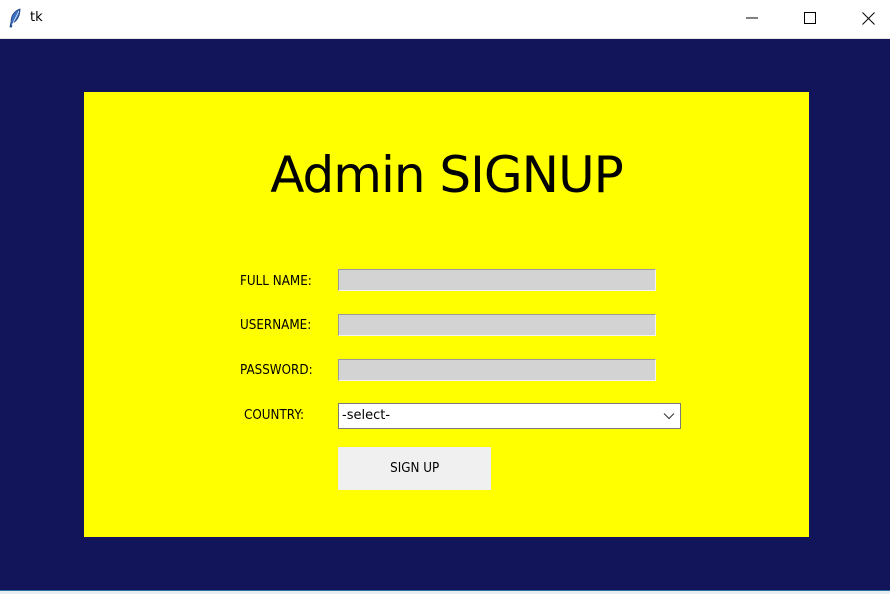 This screenshot has height=594, width=890. I want to click on country-label: COUNTRY:, so click(274, 415).